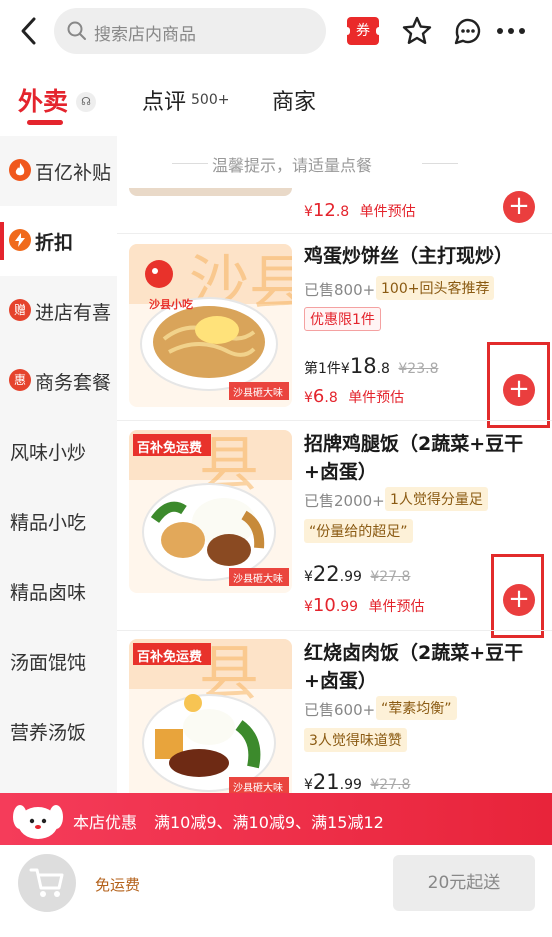 This screenshot has height=937, width=552. What do you see at coordinates (424, 256) in the screenshot?
I see `dish-name: 鸡蛋炒饼丝（主打现炒）` at bounding box center [424, 256].